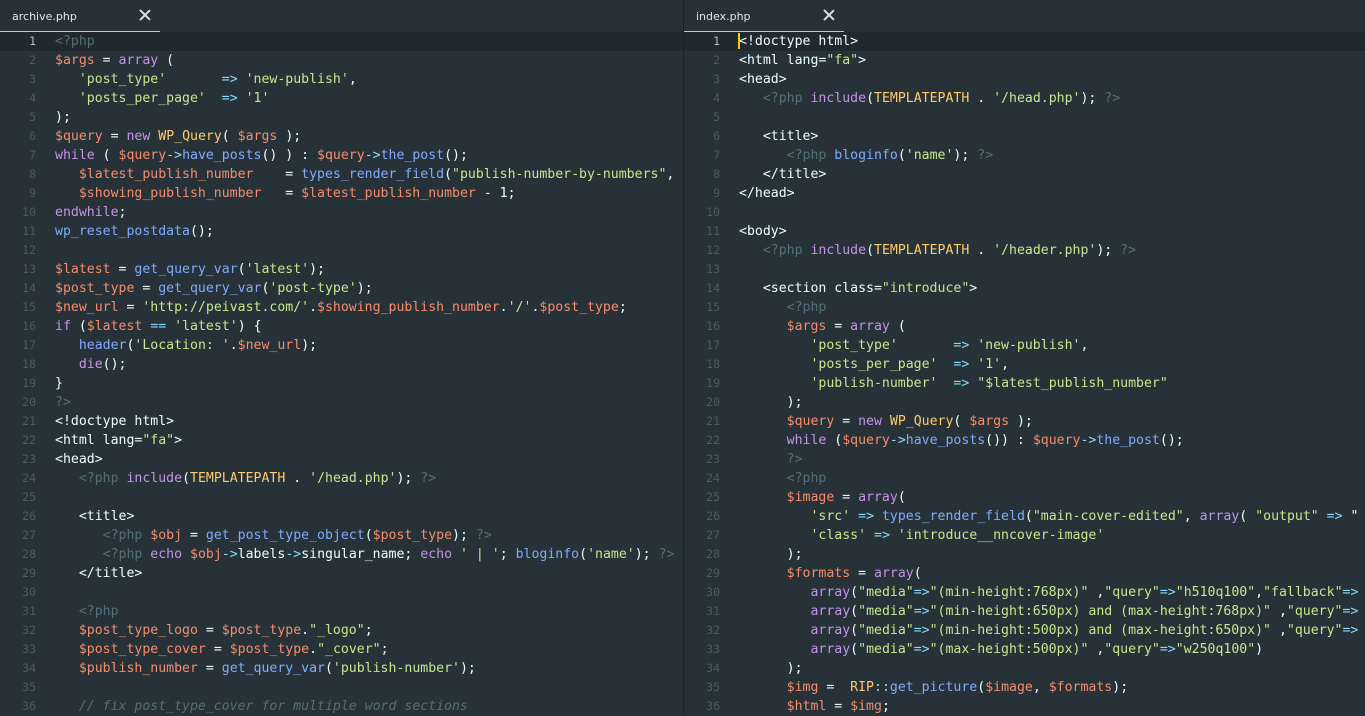 Image resolution: width=1365 pixels, height=716 pixels. I want to click on code-line: 18 die();, so click(341, 364).